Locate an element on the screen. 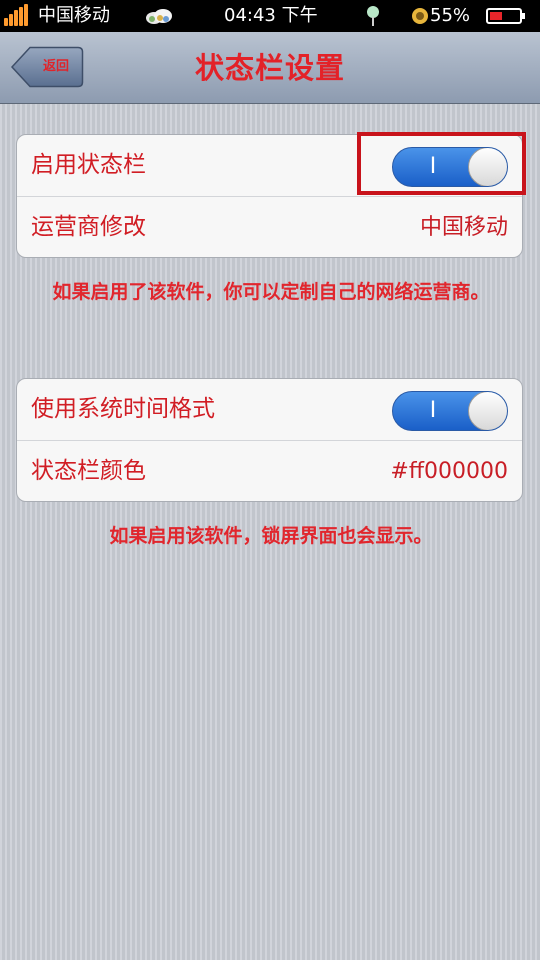  toggle-knob is located at coordinates (487, 411).